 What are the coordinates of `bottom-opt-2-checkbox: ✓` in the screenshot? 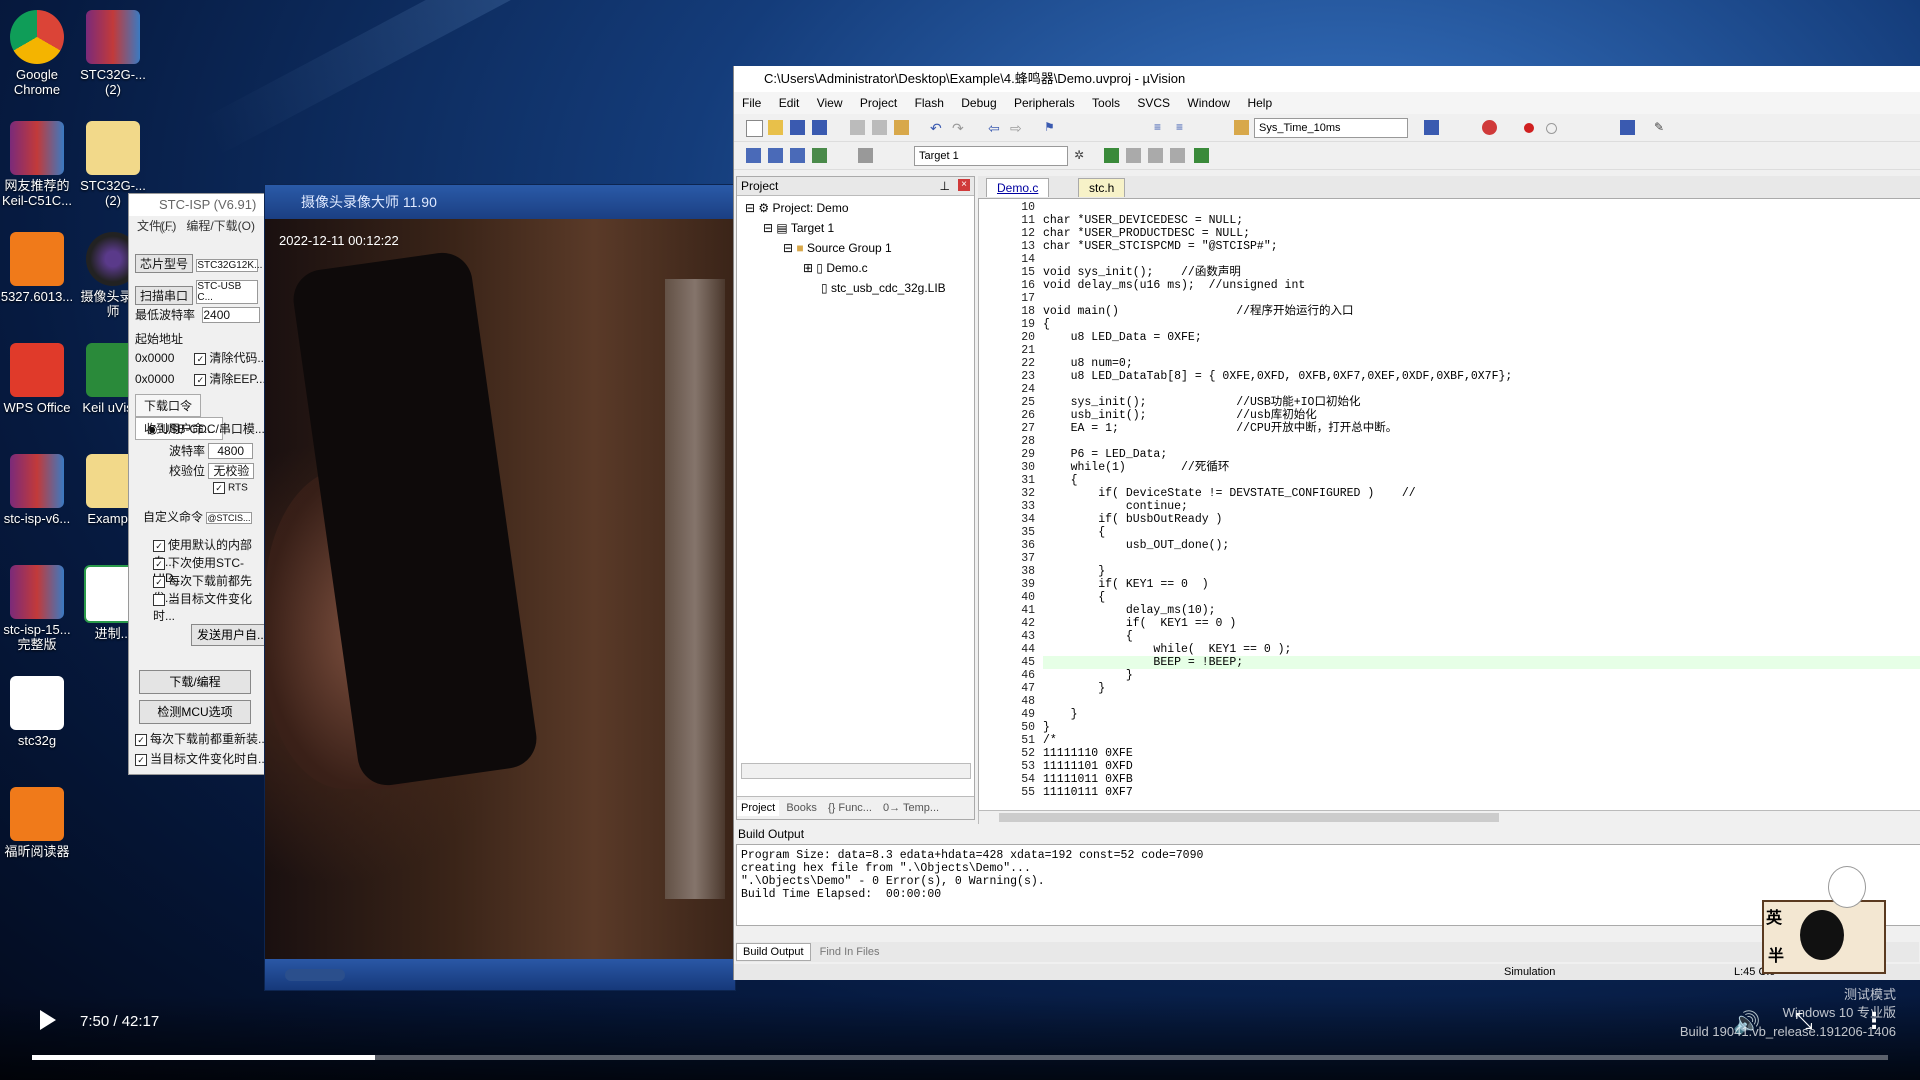 It's located at (141, 759).